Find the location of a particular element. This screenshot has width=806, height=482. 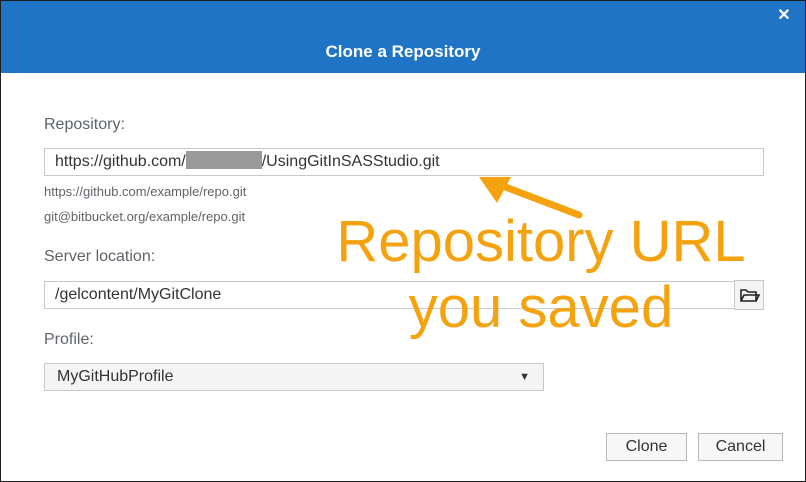

close-icon: ✕ is located at coordinates (784, 16).